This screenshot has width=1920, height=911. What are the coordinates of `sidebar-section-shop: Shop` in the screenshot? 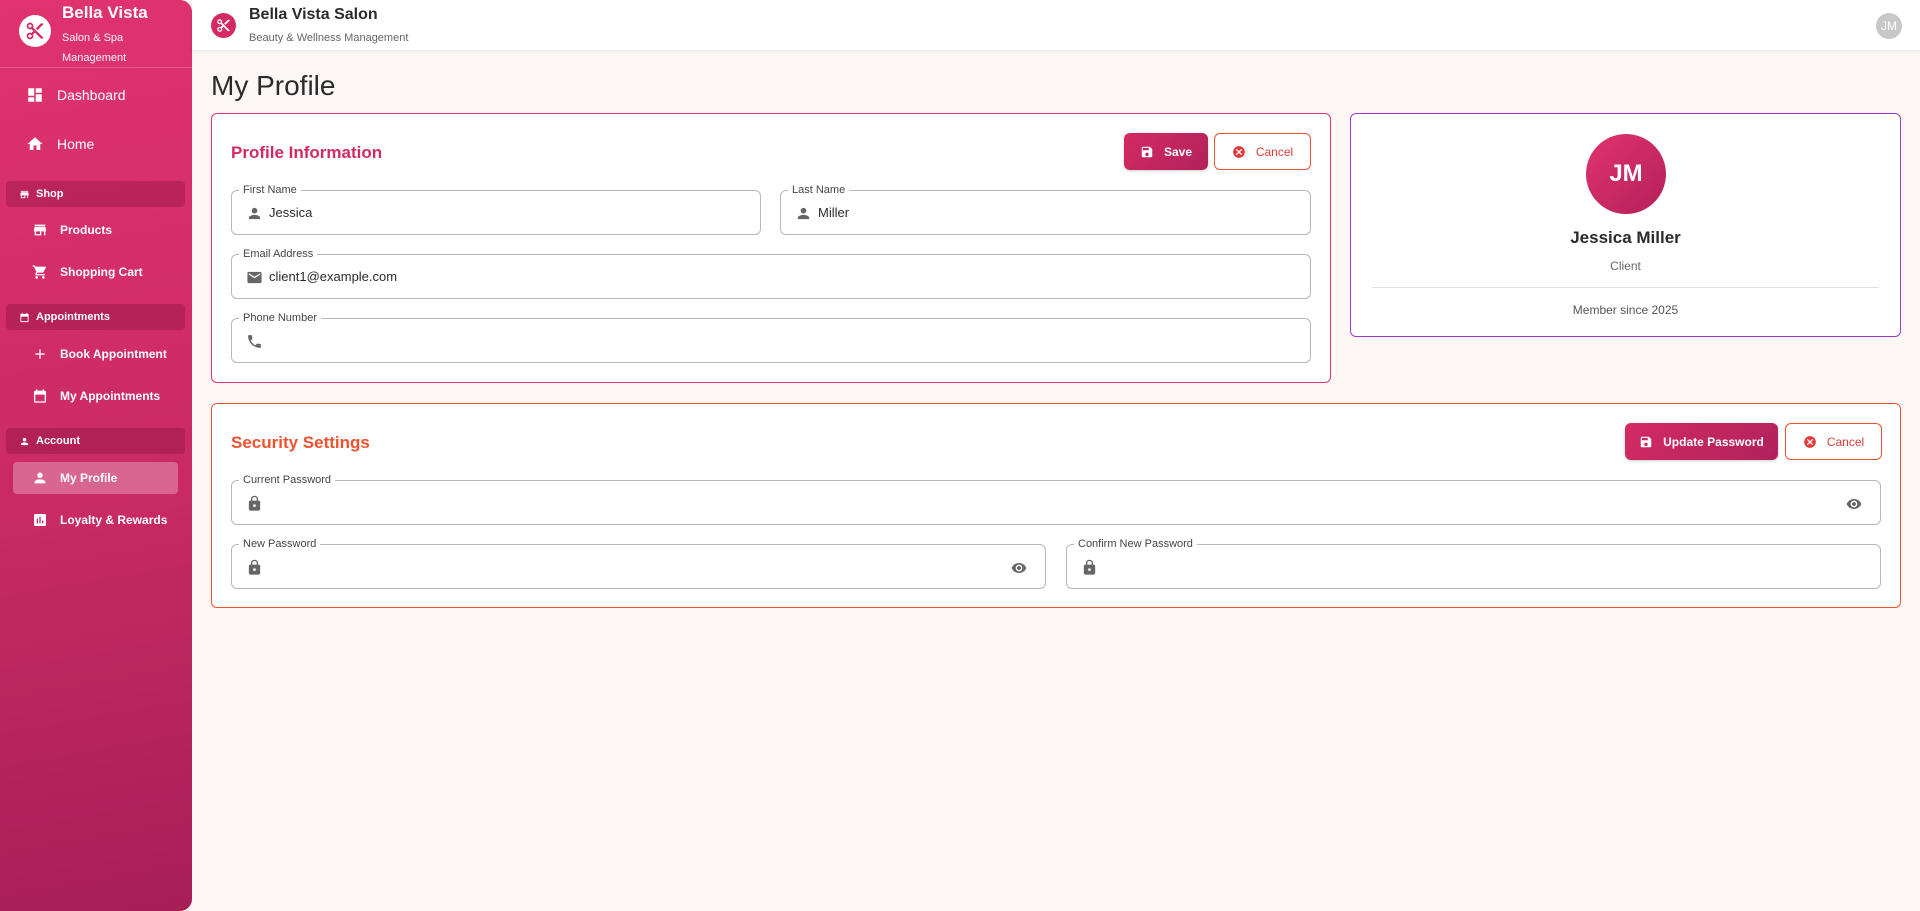 It's located at (95, 194).